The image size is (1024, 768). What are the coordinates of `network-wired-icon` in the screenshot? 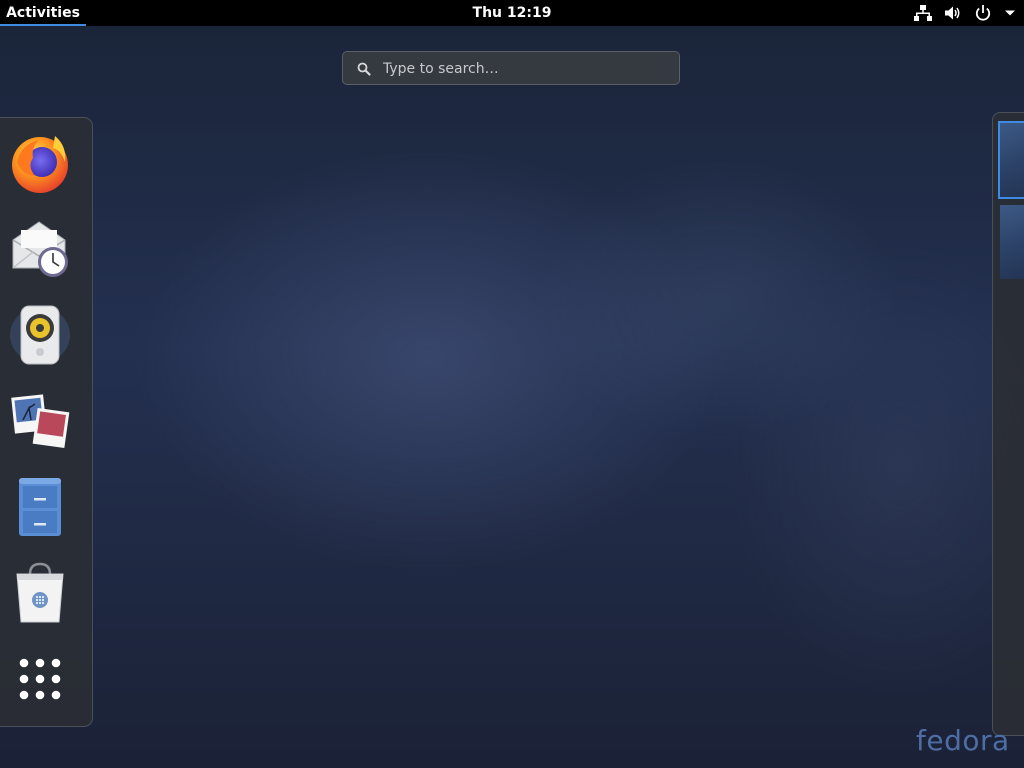 It's located at (923, 13).